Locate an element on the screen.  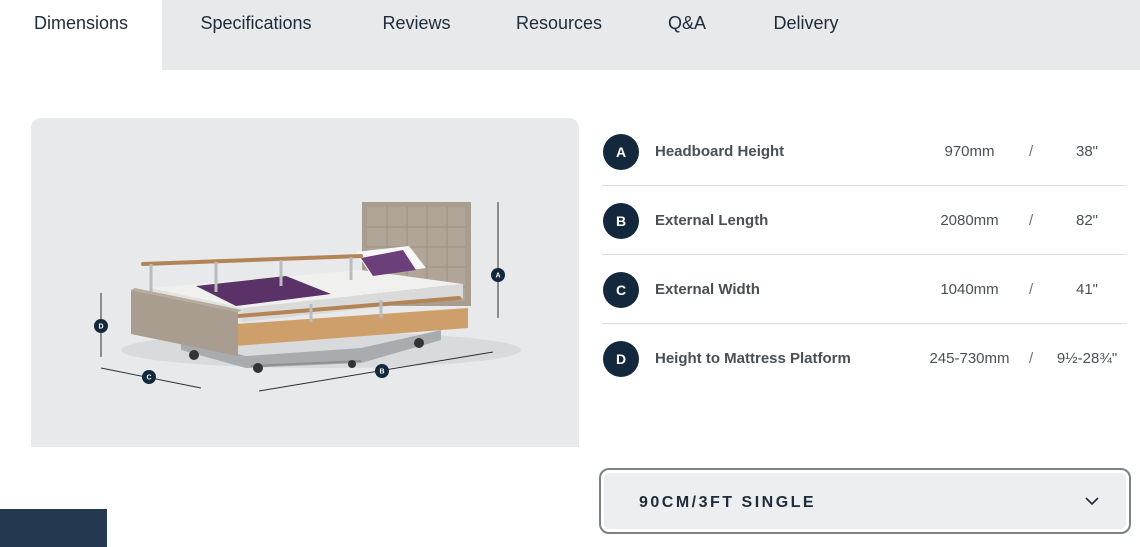
dimension-label: Height to Mattress Platform is located at coordinates (753, 358).